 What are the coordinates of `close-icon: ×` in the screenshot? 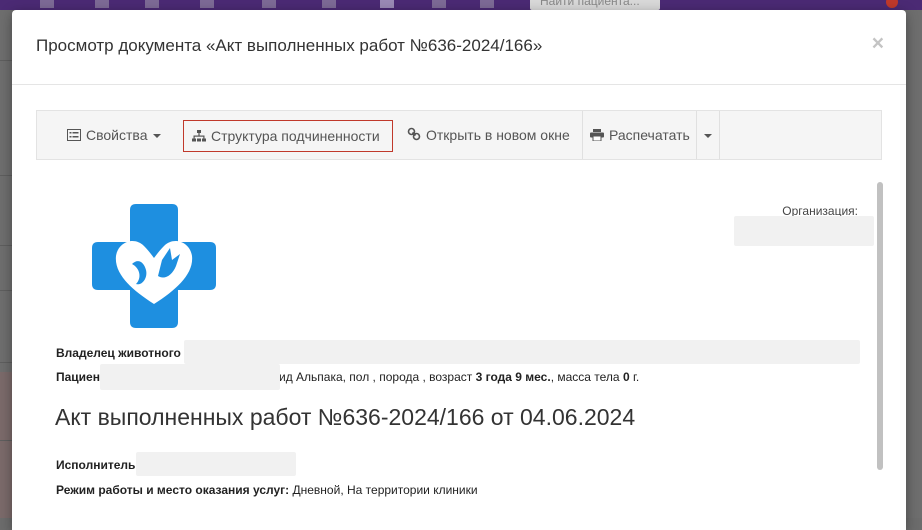 It's located at (878, 44).